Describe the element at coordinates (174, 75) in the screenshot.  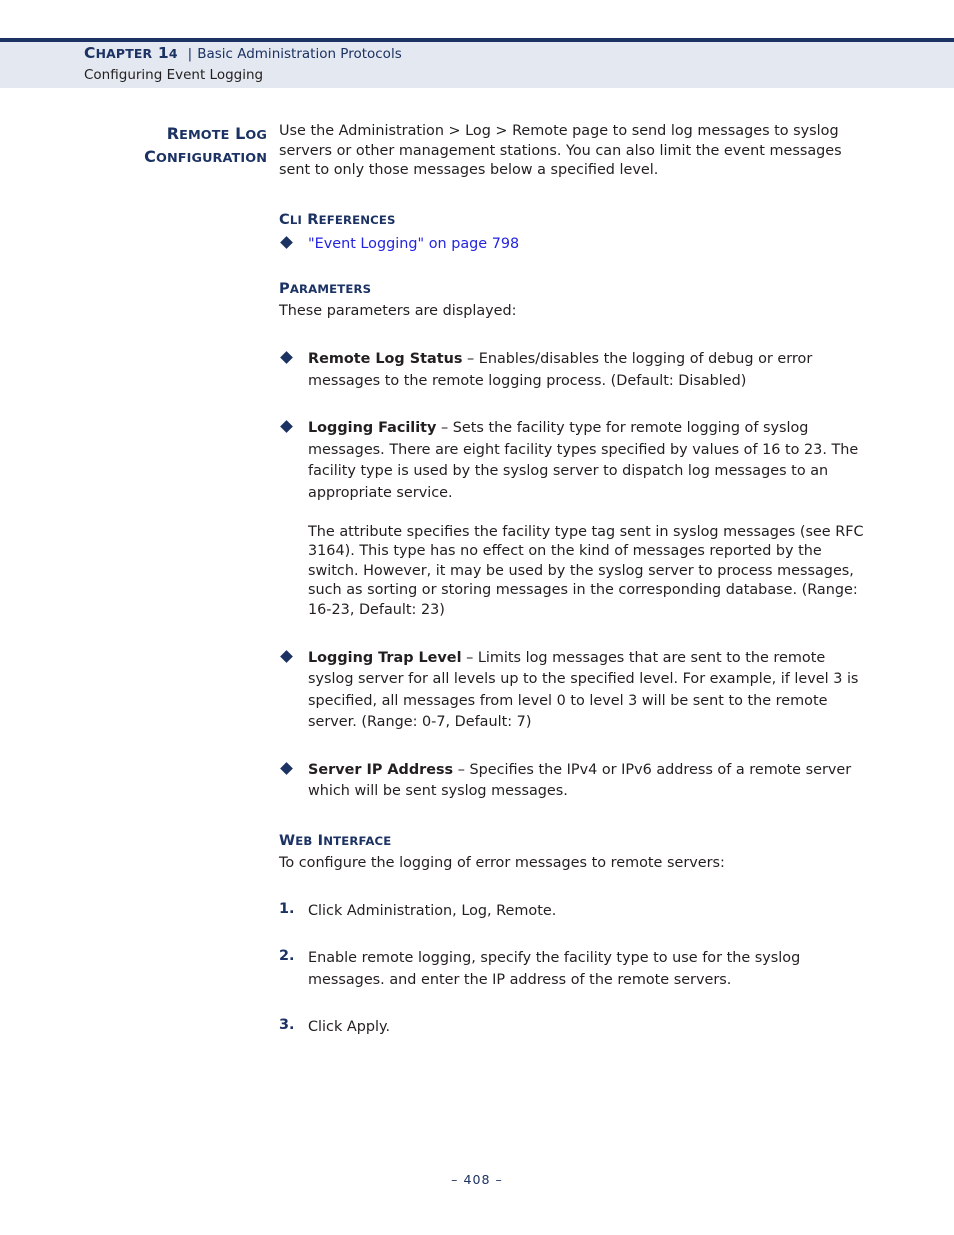
I see `header-section-title: Configuring Event Logging` at that location.